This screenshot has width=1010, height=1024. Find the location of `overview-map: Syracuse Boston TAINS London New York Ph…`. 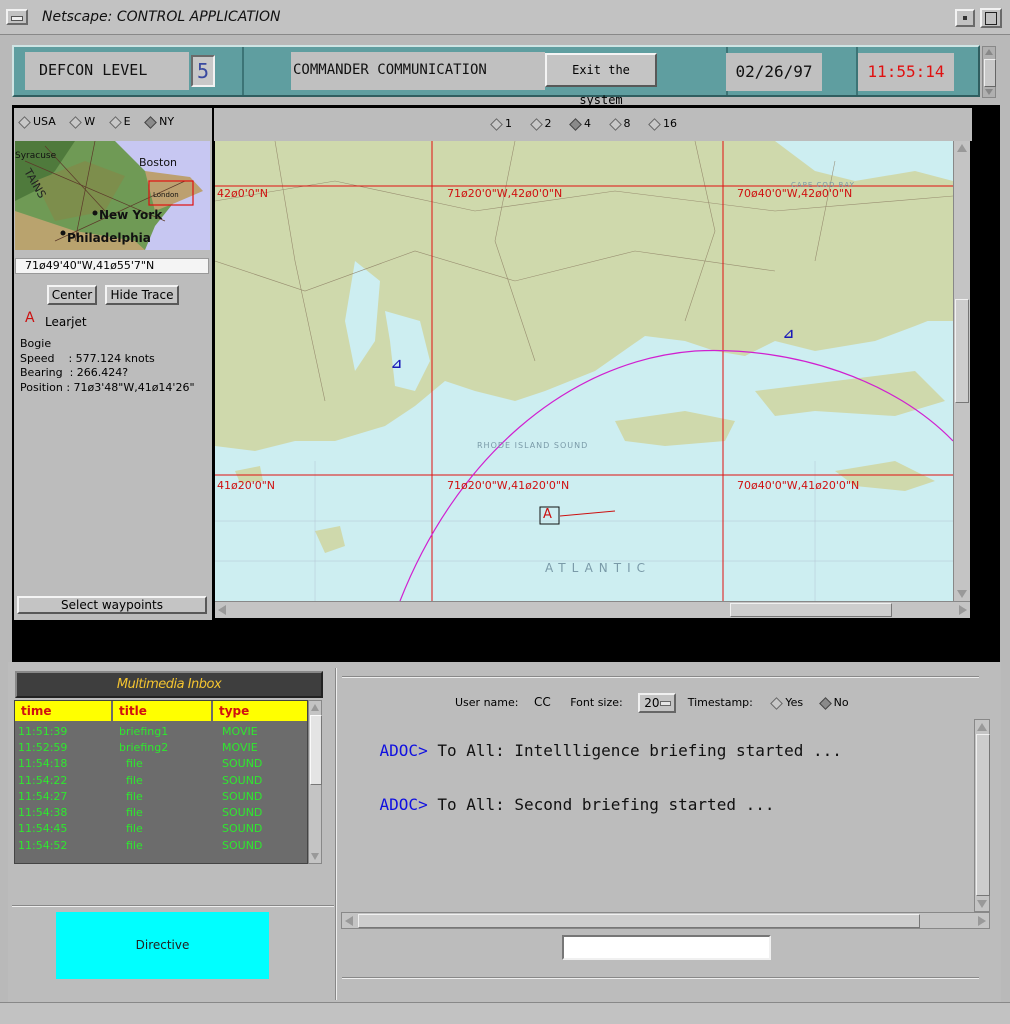

overview-map: Syracuse Boston TAINS London New York Ph… is located at coordinates (112, 195).